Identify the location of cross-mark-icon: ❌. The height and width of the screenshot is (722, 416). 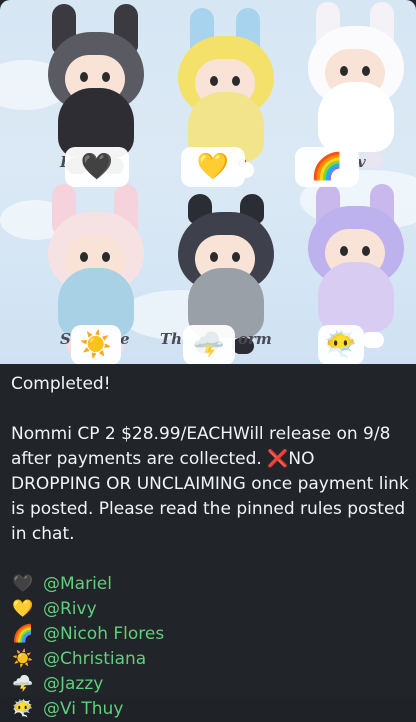
(278, 459).